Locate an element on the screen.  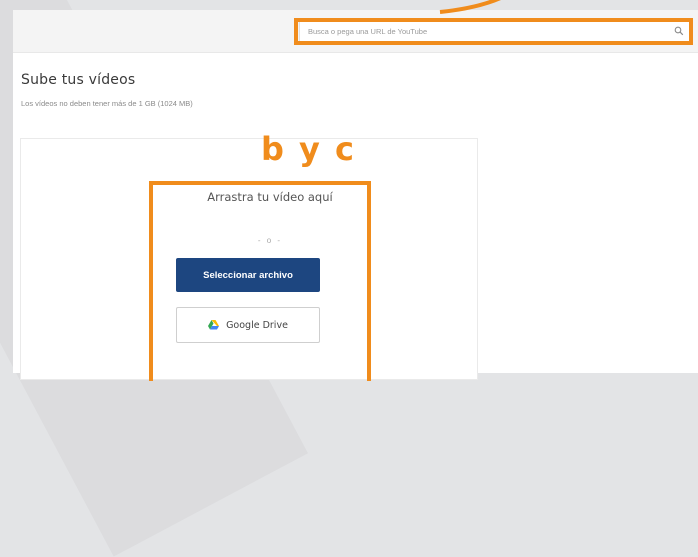
annotation-label: b y c is located at coordinates (309, 149).